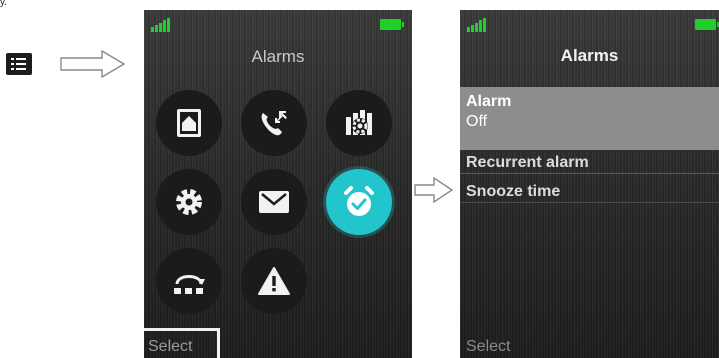 This screenshot has height=358, width=719. What do you see at coordinates (477, 121) in the screenshot?
I see `list-item-value: Off` at bounding box center [477, 121].